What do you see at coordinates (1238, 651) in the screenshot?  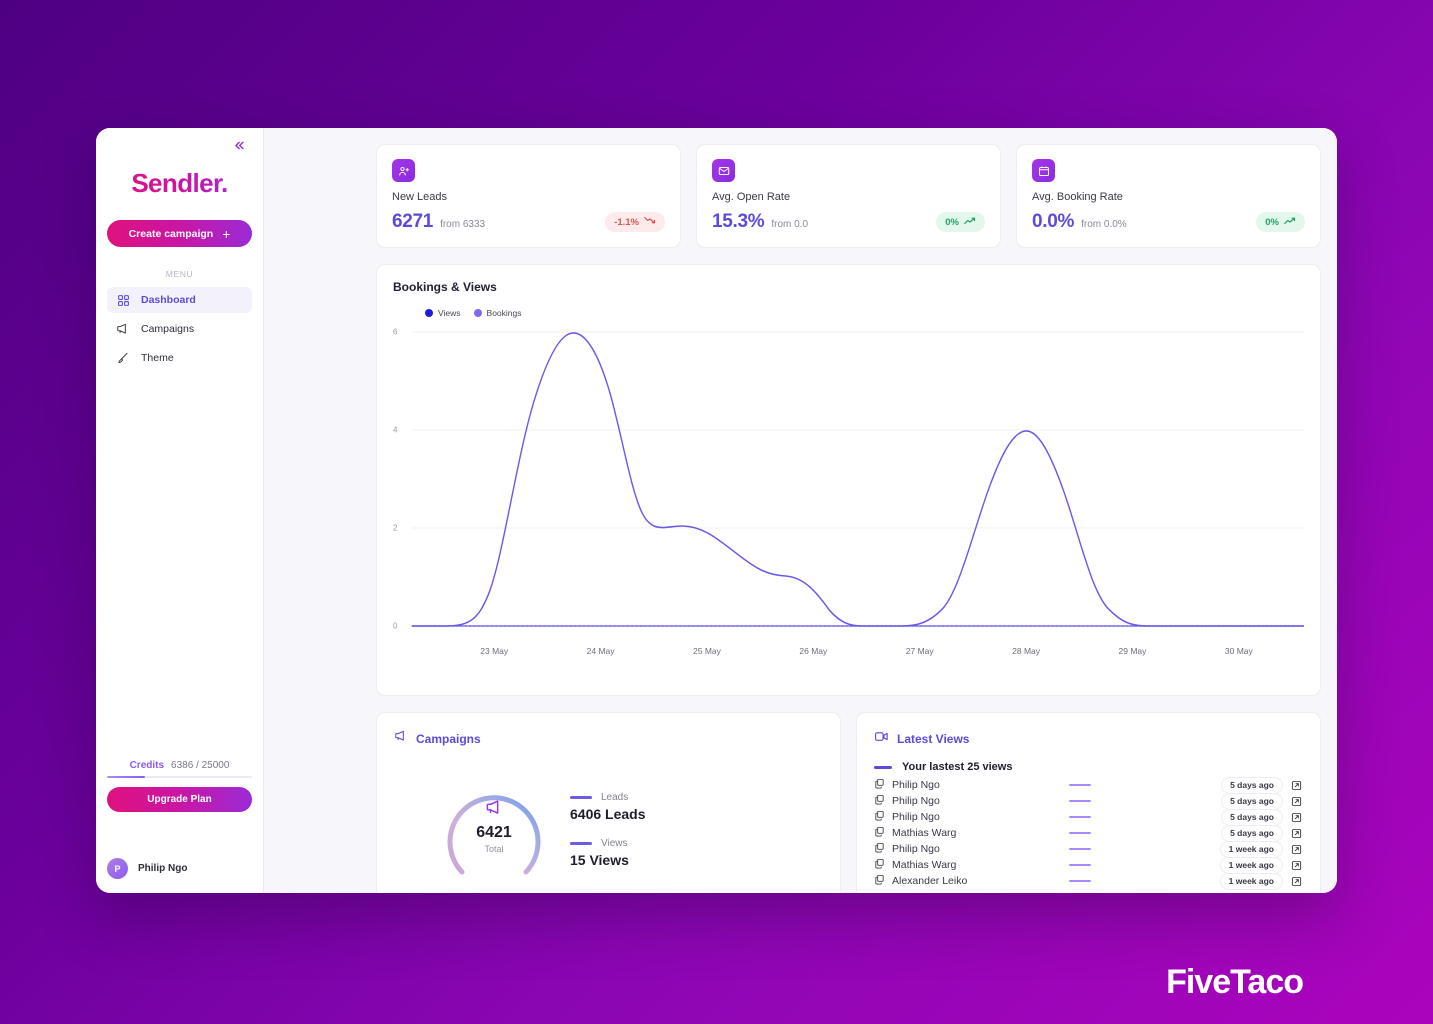 I see `x-axis-tick: 30 May` at bounding box center [1238, 651].